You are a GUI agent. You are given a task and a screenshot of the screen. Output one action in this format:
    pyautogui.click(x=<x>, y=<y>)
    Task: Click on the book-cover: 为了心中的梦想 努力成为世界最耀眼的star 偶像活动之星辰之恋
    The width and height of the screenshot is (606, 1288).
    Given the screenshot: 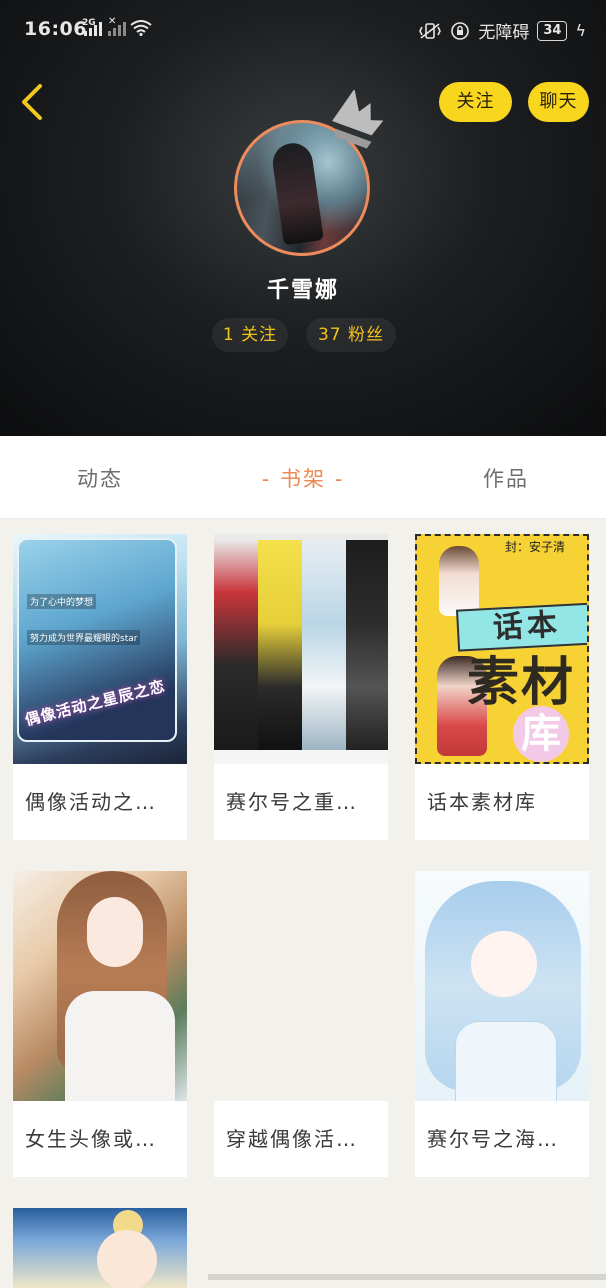 What is the action you would take?
    pyautogui.click(x=100, y=649)
    